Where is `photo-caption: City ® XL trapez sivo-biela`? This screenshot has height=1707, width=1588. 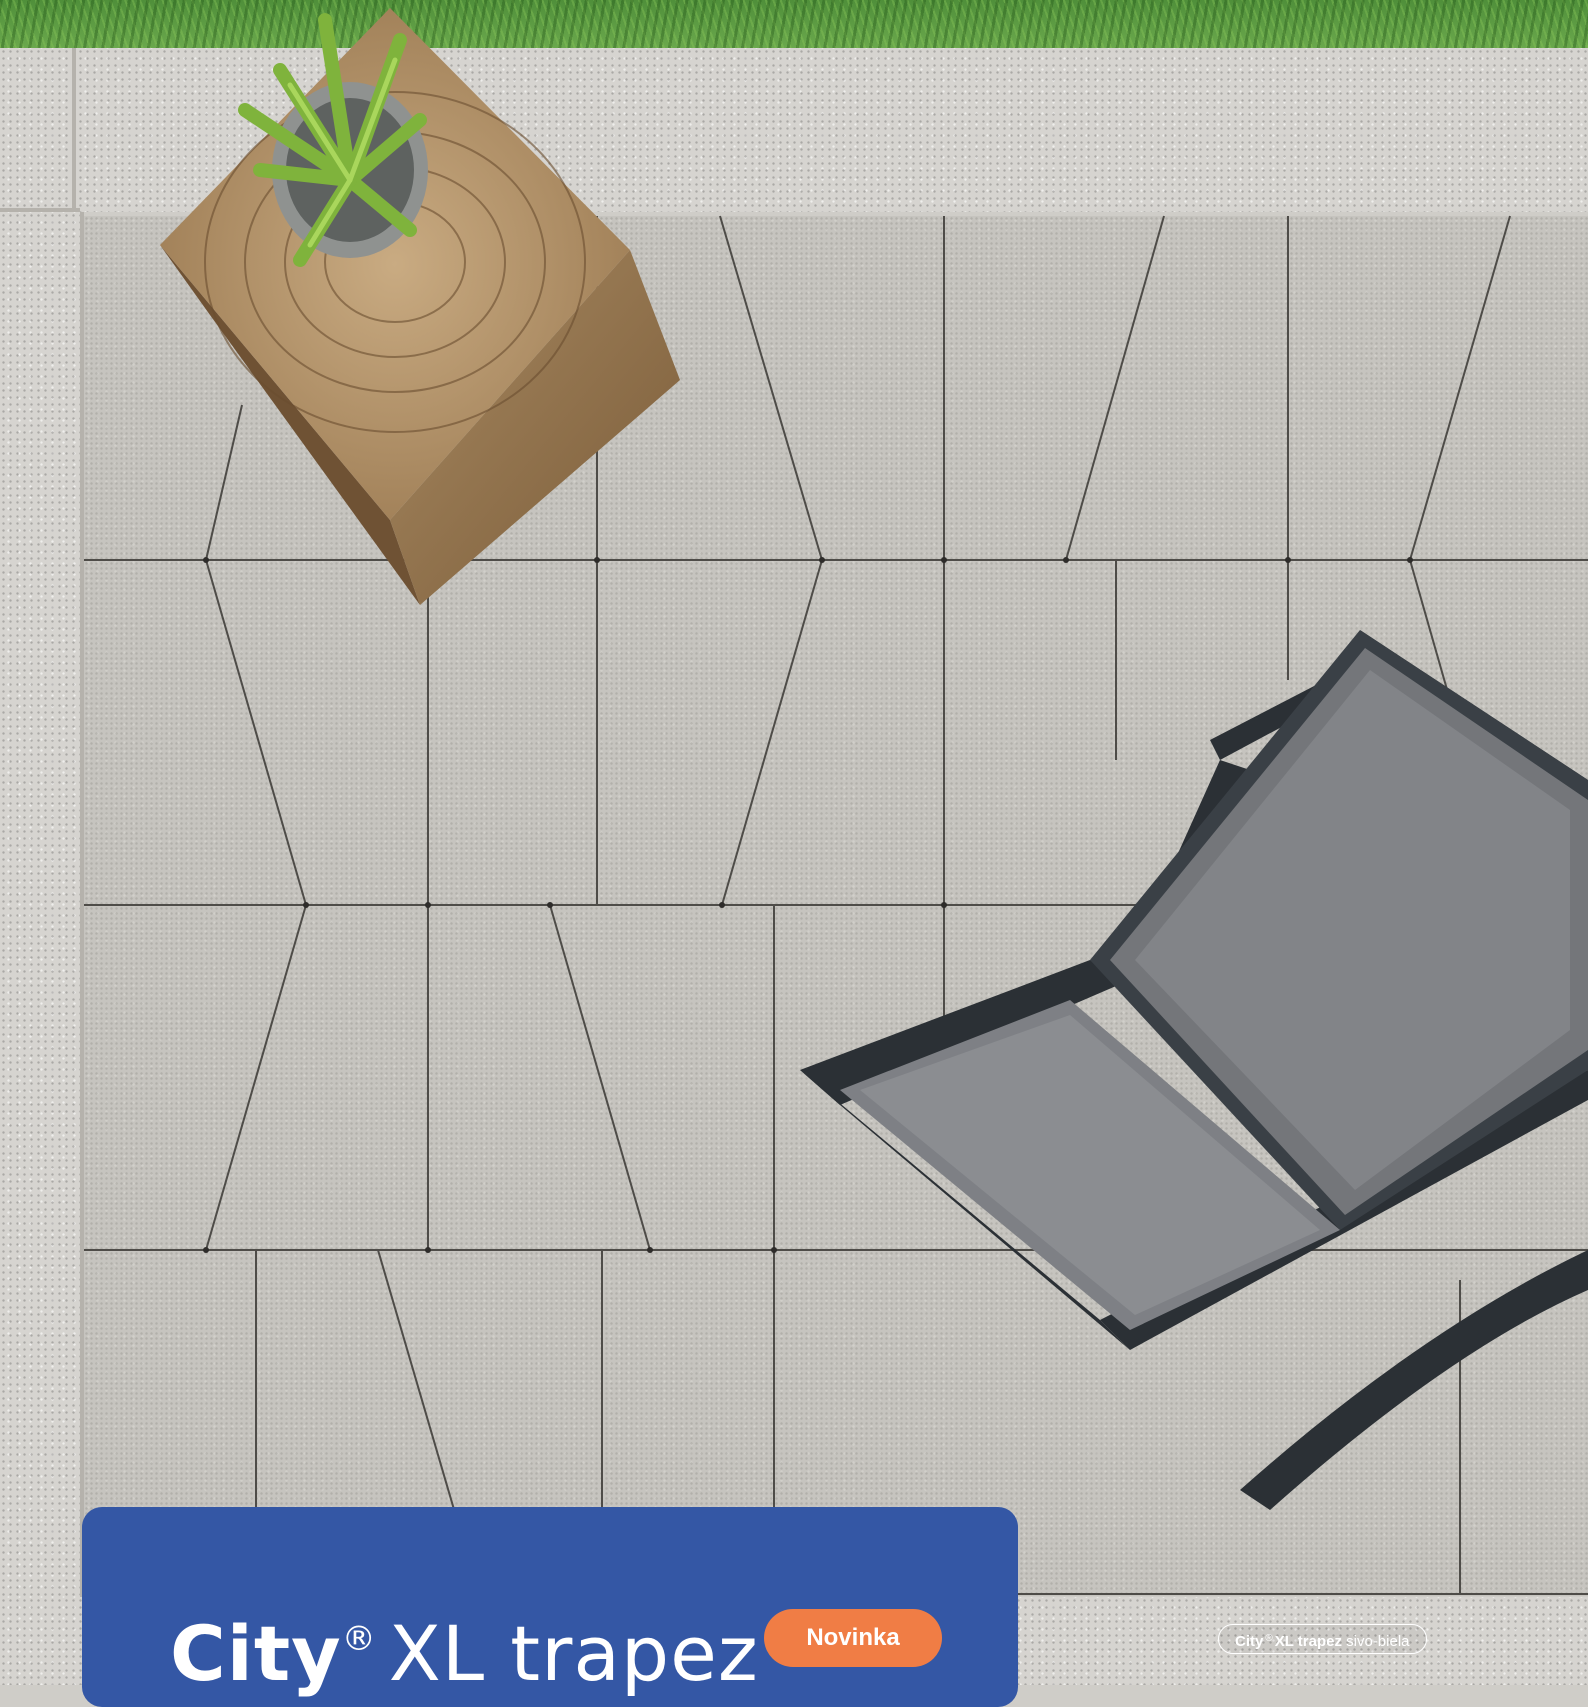
photo-caption: City ® XL trapez sivo-biela is located at coordinates (1322, 1639).